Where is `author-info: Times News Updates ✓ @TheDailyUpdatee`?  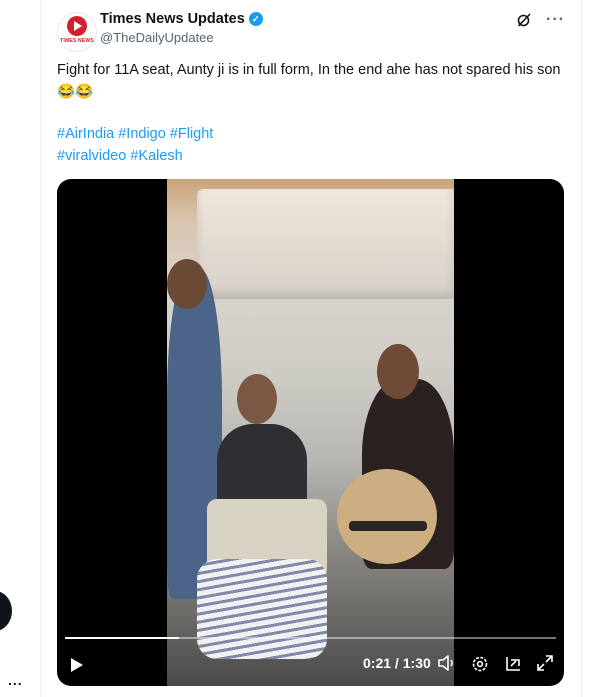
author-info: Times News Updates ✓ @TheDailyUpdatee is located at coordinates (181, 28).